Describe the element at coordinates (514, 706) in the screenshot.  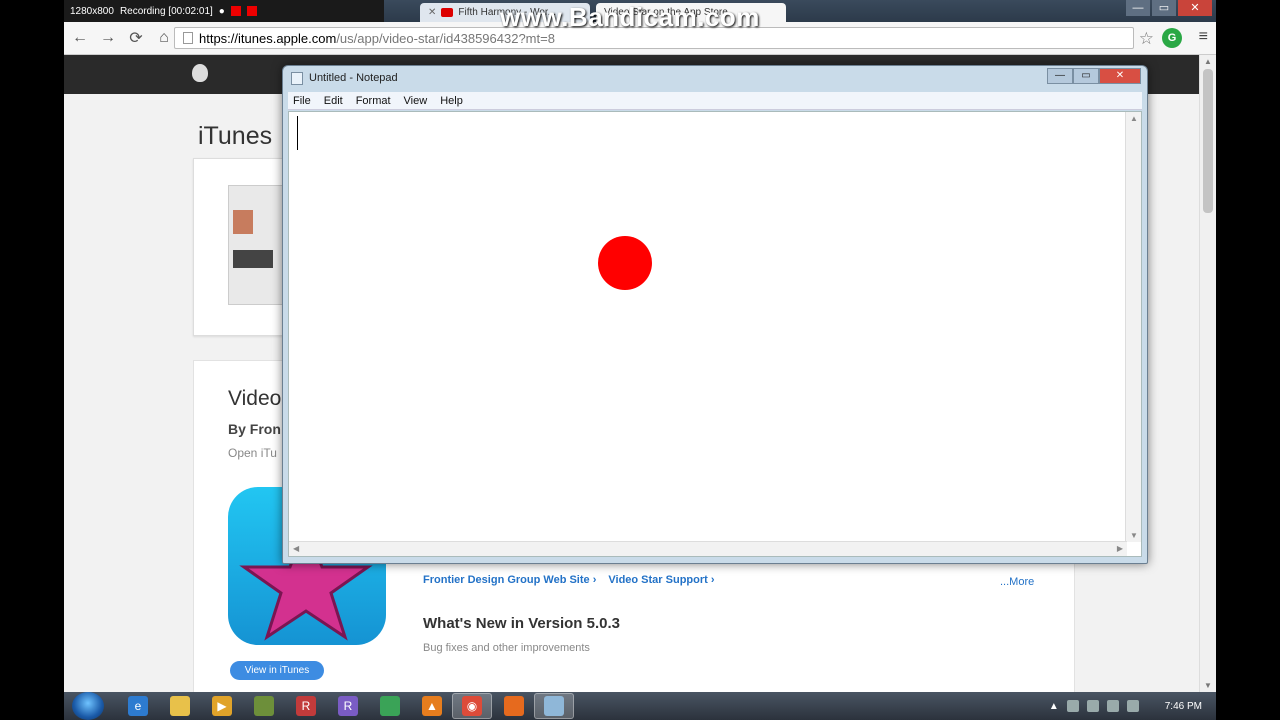
I see `firefox-icon` at that location.